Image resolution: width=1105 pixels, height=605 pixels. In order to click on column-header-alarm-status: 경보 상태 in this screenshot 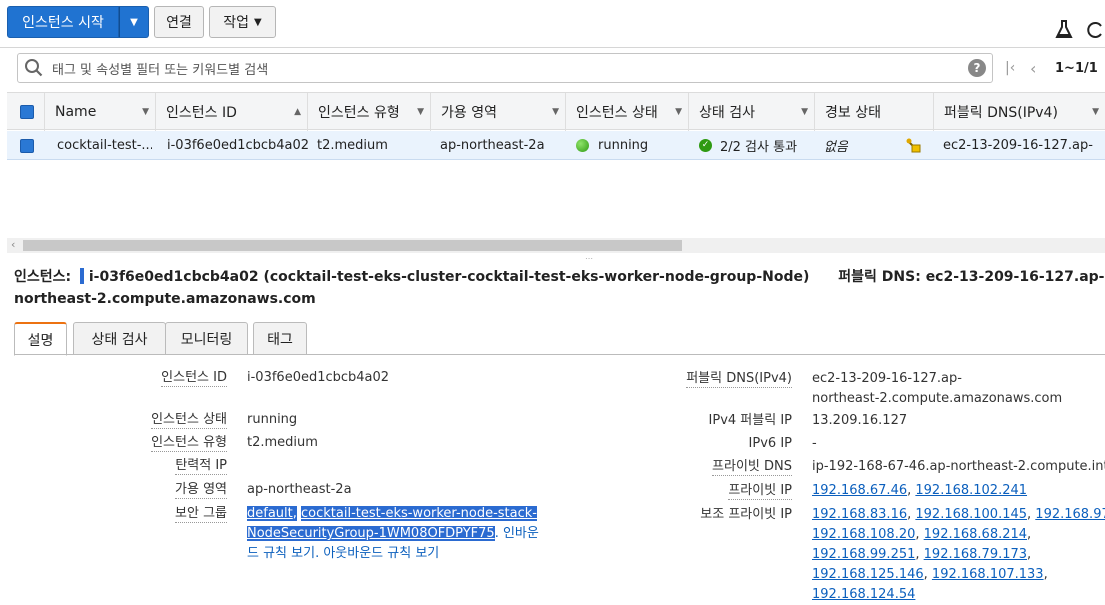, I will do `click(874, 112)`.